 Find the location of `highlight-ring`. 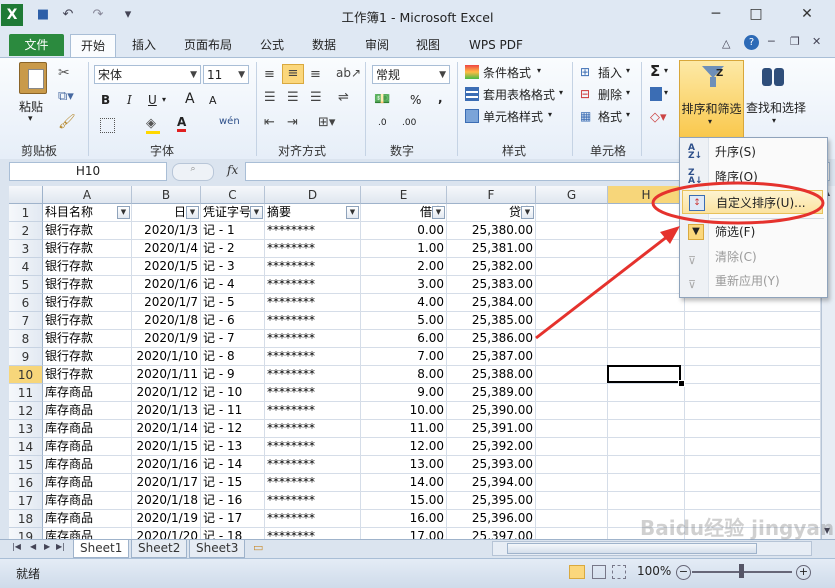

highlight-ring is located at coordinates (738, 203).